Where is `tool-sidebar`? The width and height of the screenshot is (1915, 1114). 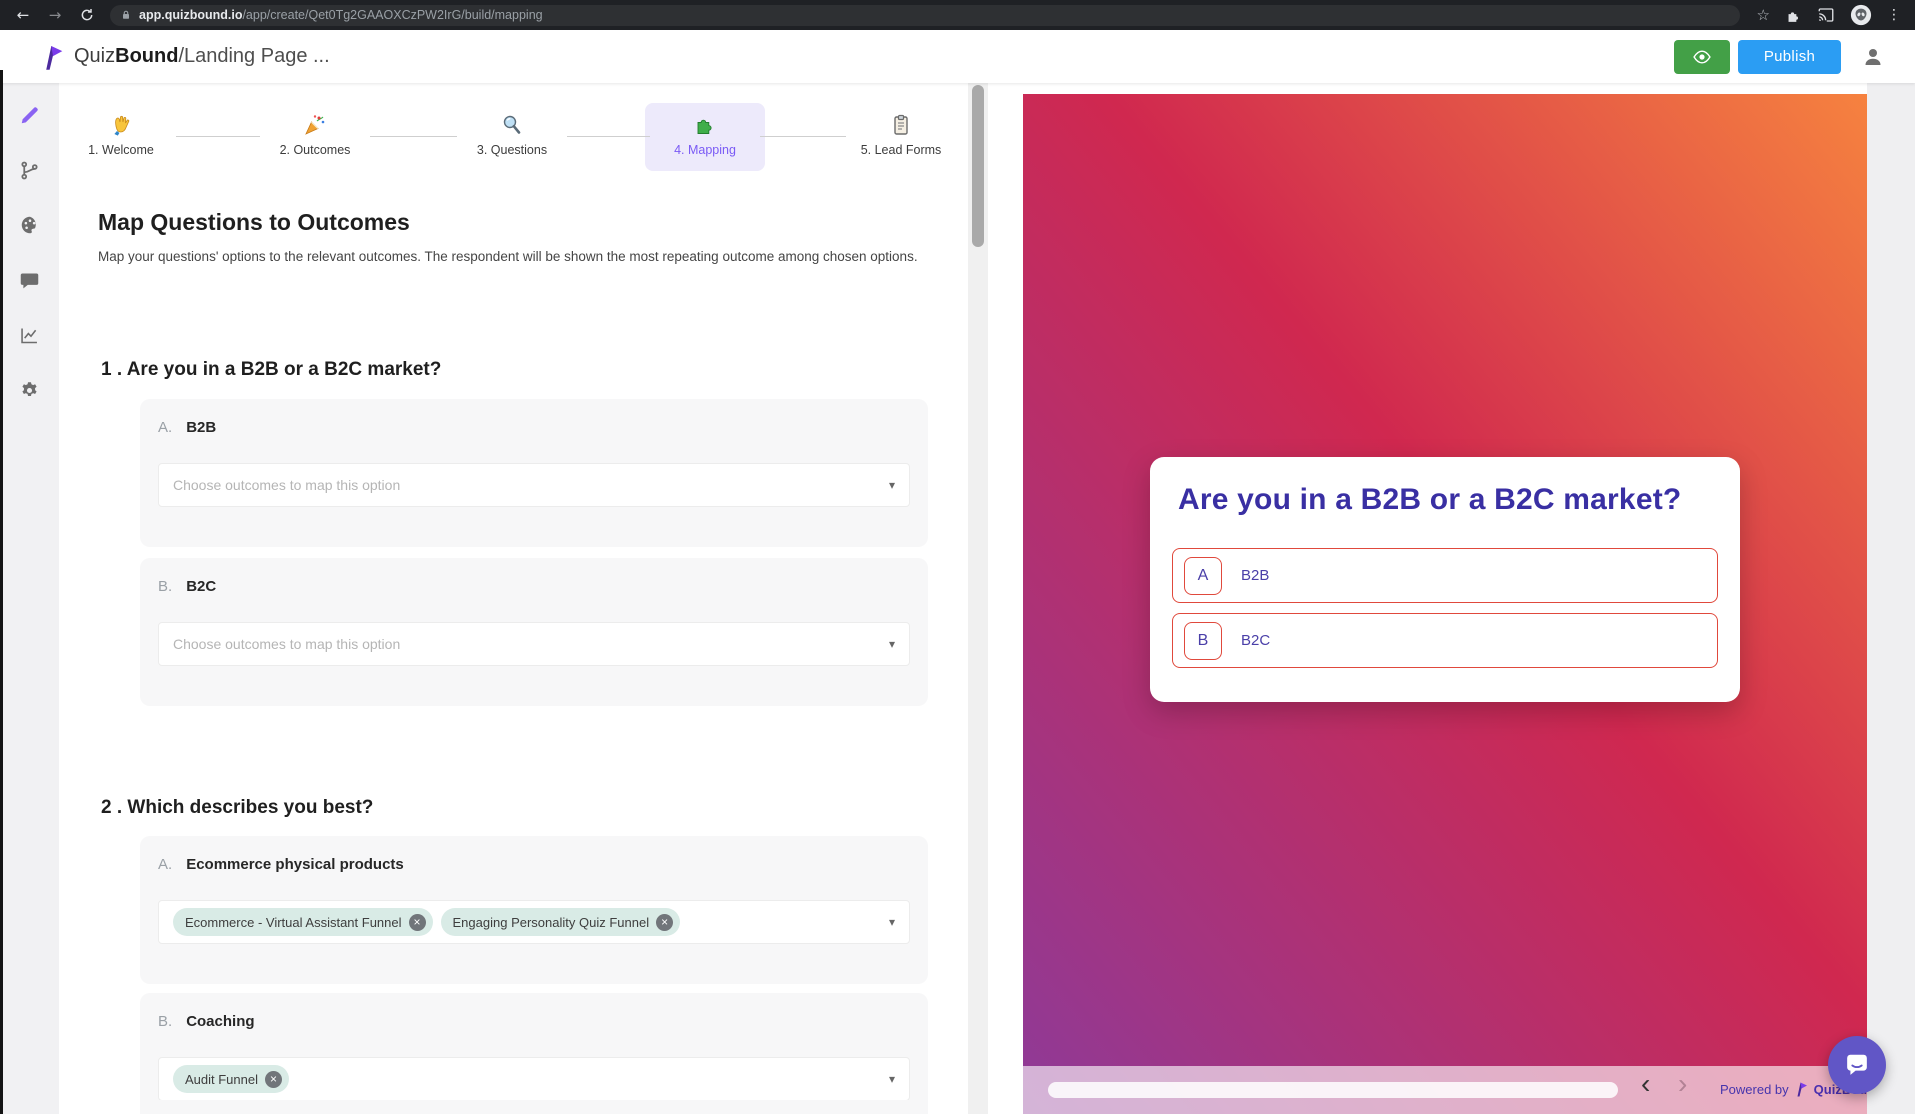
tool-sidebar is located at coordinates (29, 598).